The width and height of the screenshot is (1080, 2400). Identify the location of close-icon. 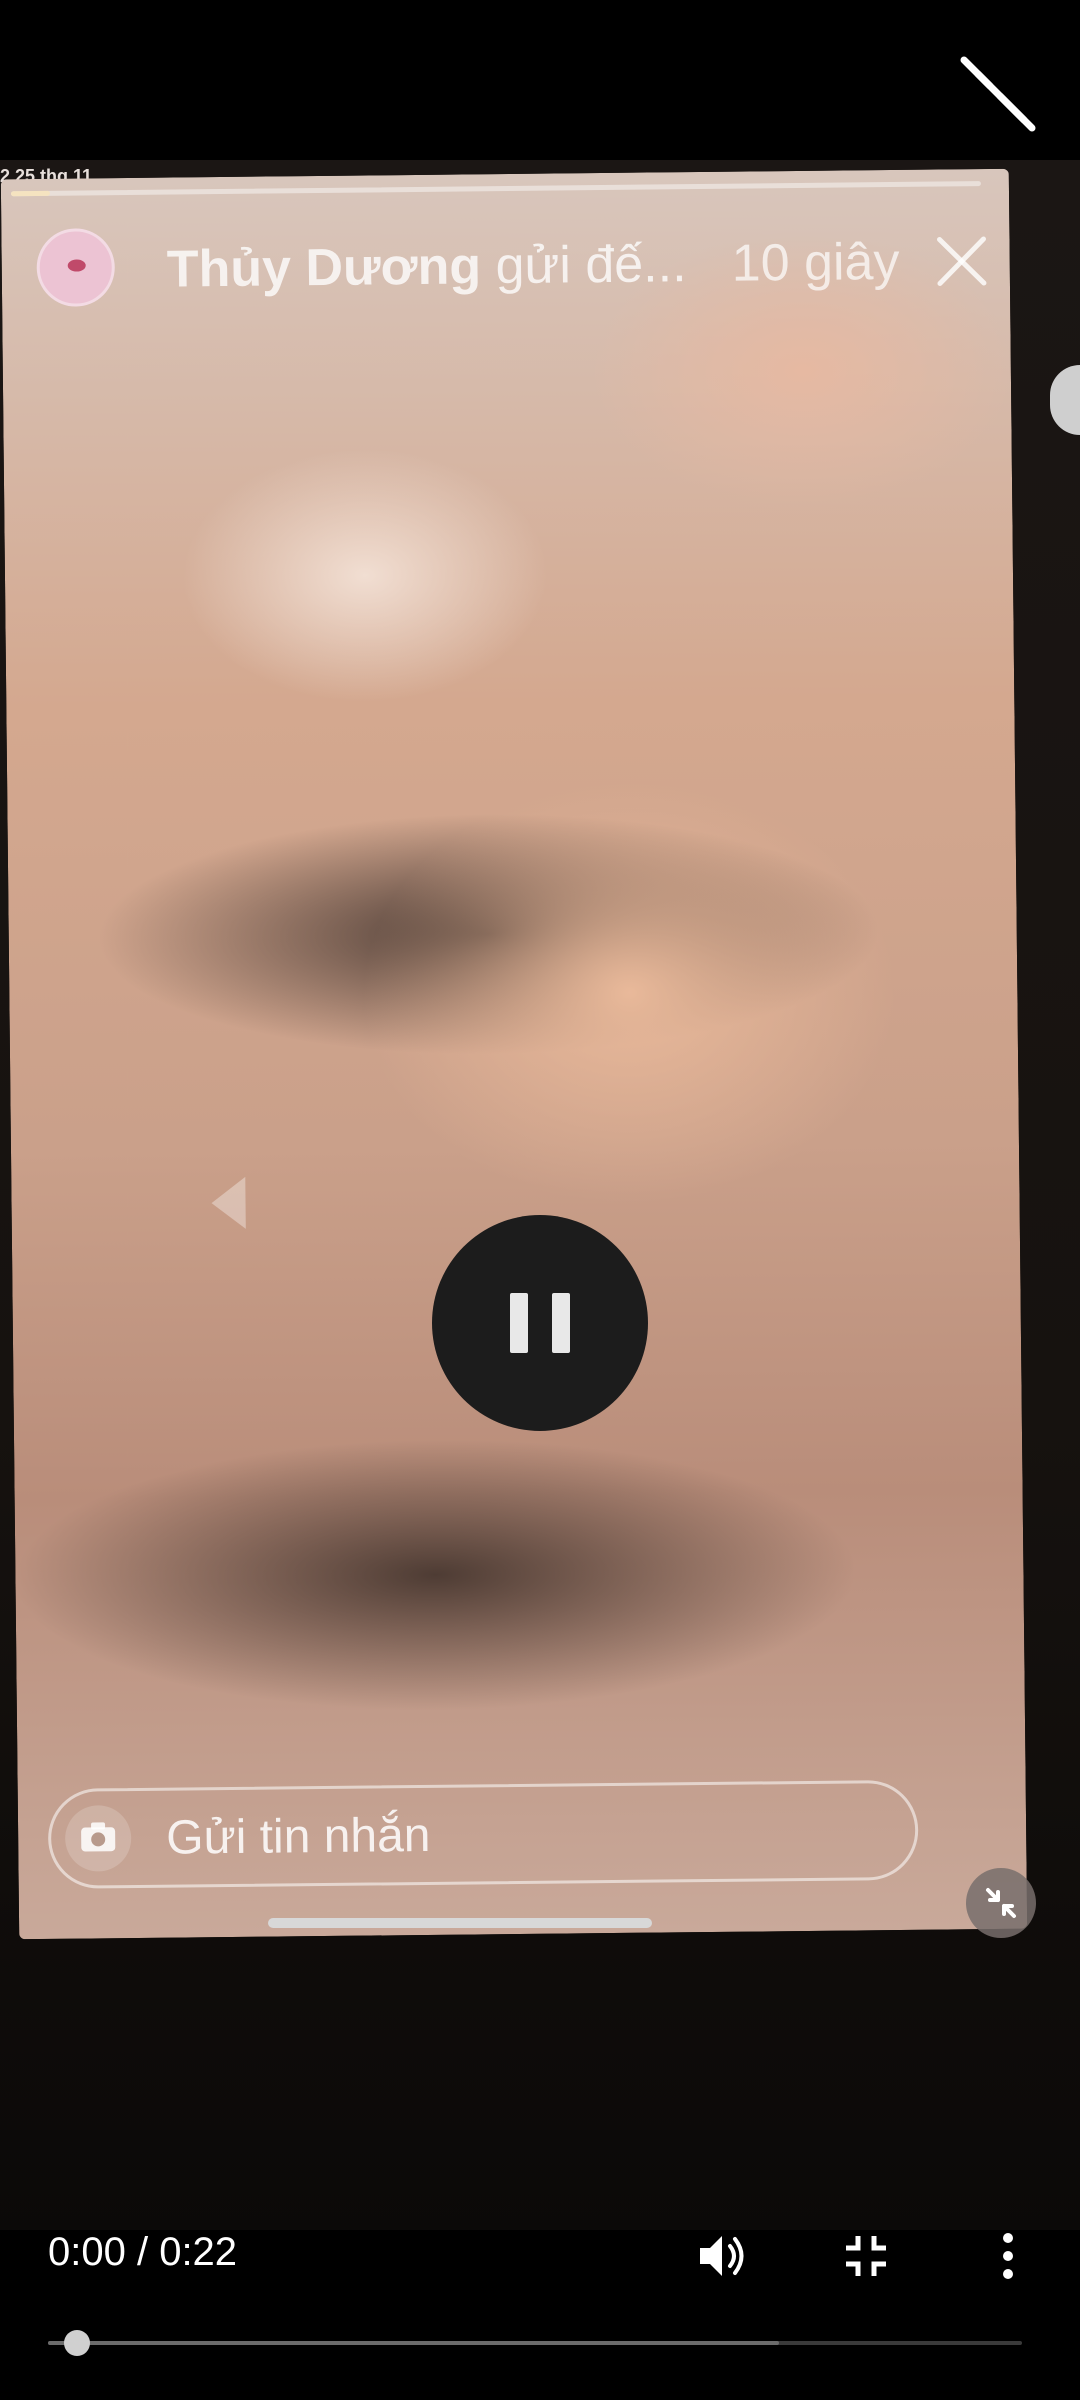
(961, 261).